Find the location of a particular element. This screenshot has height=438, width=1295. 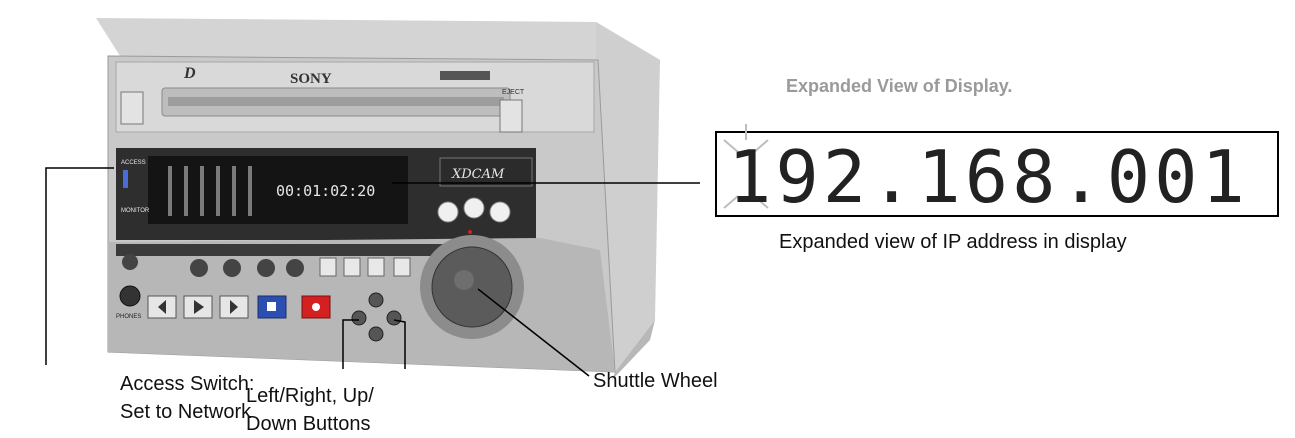

power-button is located at coordinates (132, 108).